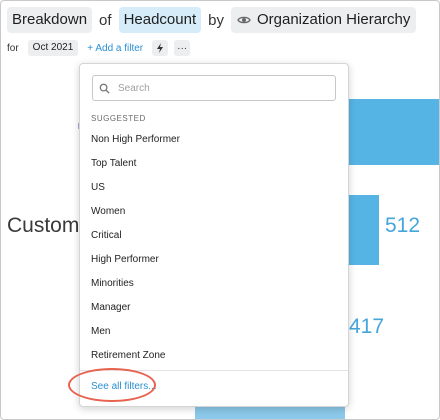 The image size is (440, 420). Describe the element at coordinates (214, 356) in the screenshot. I see `filter-option: Retirement Zone` at that location.